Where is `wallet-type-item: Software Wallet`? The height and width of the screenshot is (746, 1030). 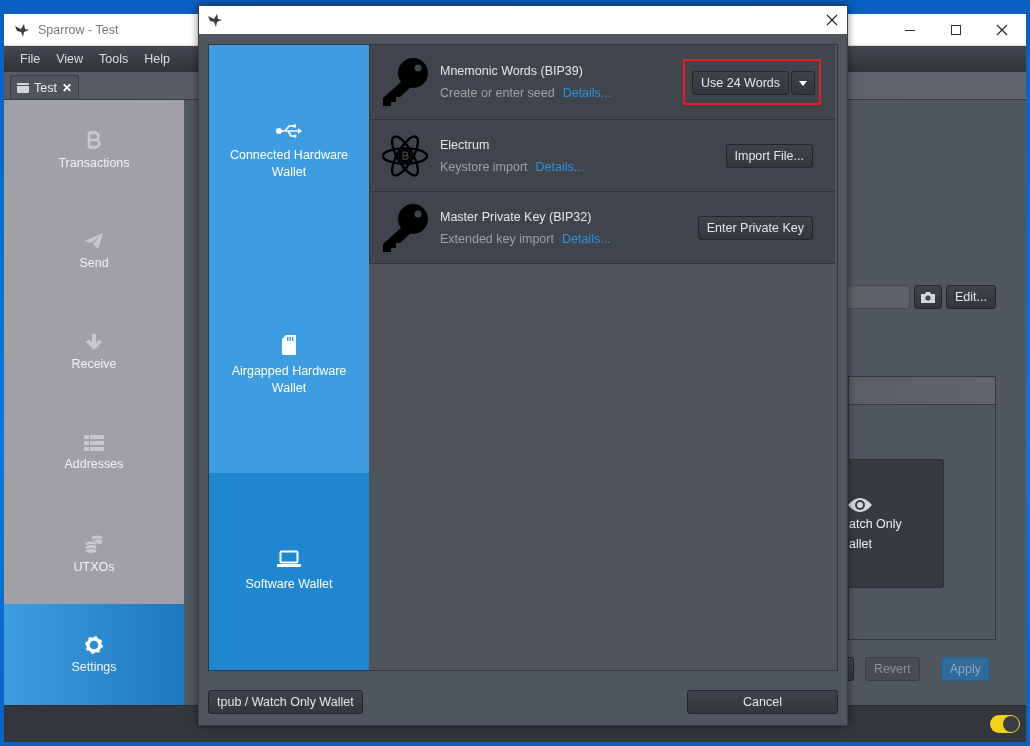 wallet-type-item: Software Wallet is located at coordinates (289, 571).